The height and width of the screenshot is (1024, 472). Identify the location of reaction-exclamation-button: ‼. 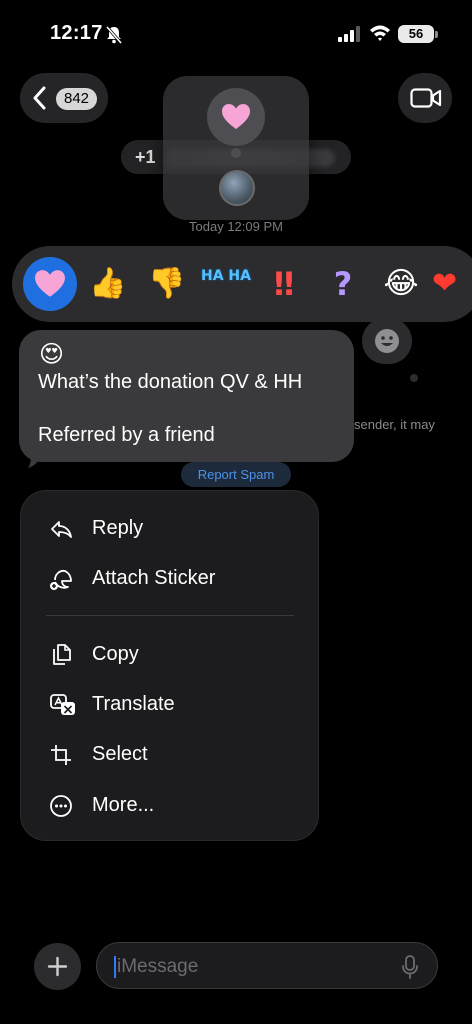
(284, 284).